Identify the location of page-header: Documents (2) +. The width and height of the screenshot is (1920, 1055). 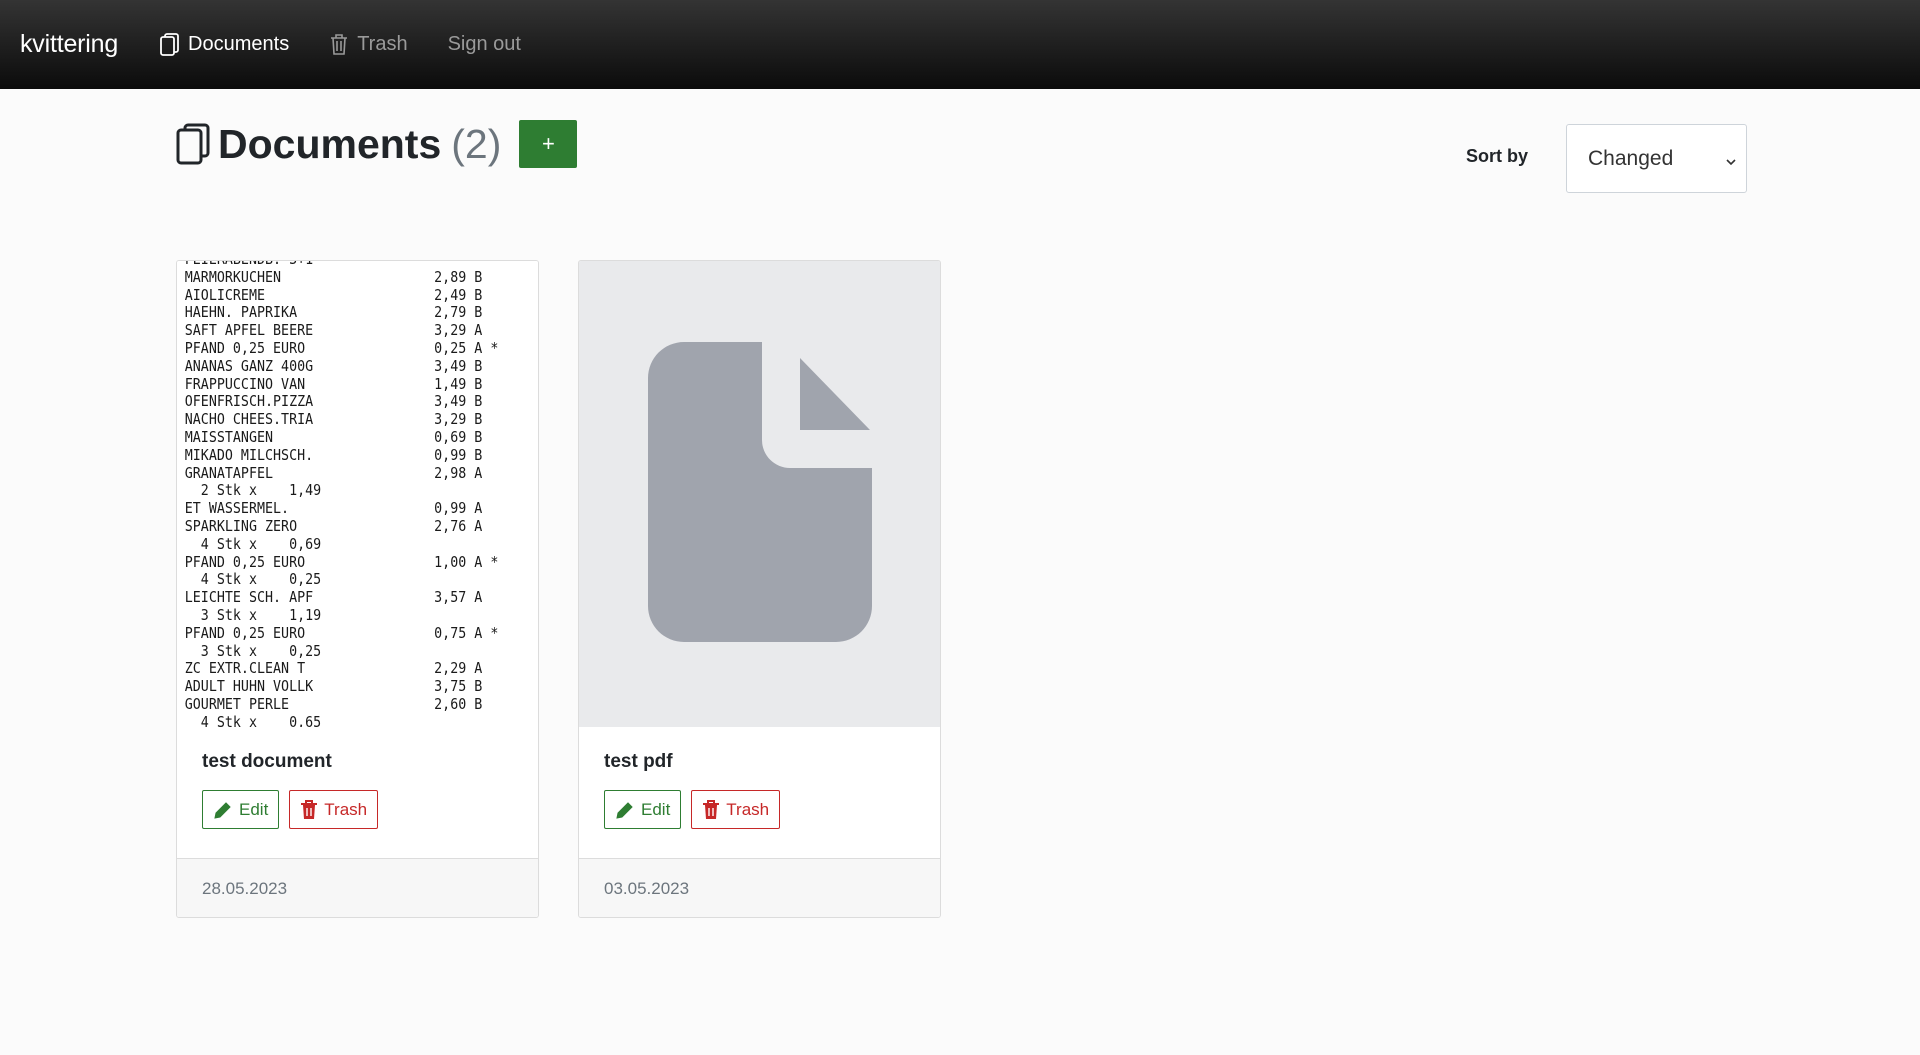
(377, 144).